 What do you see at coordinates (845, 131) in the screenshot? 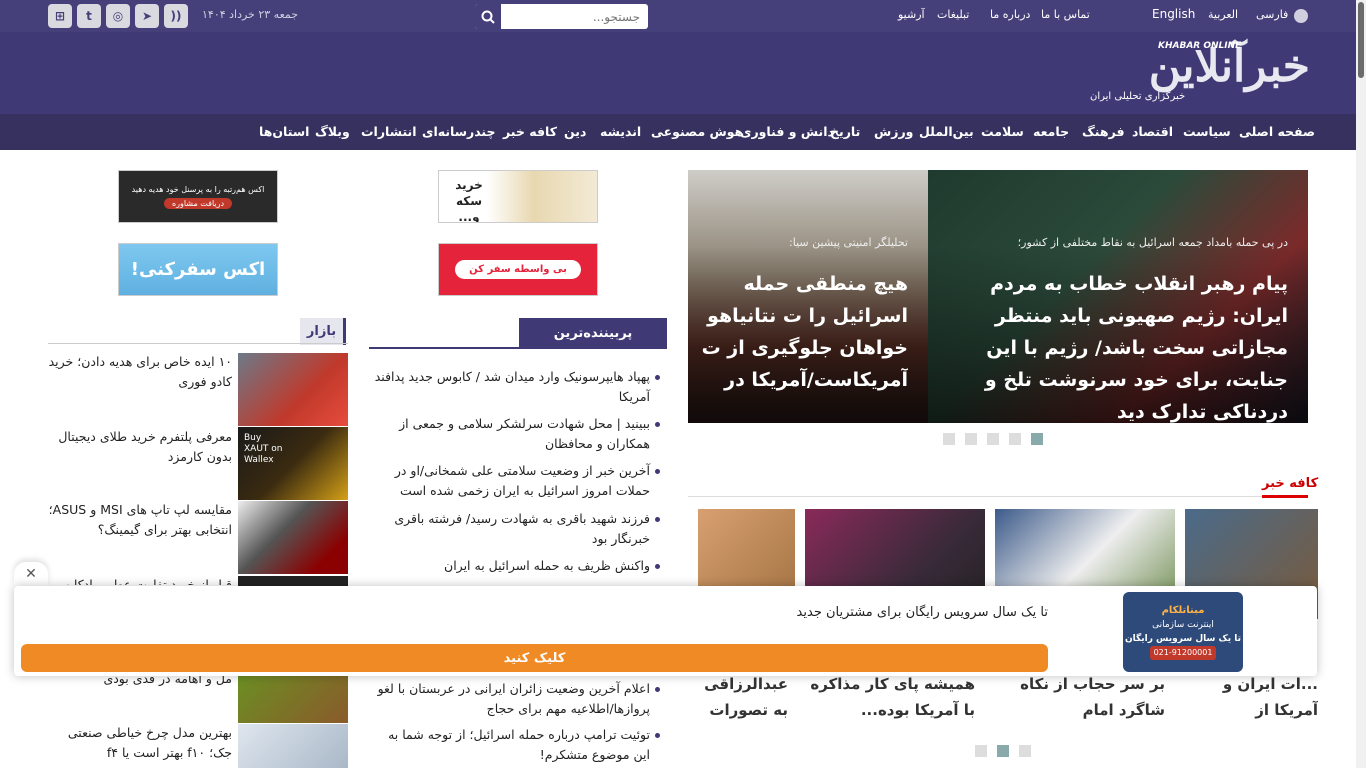
I see `nav-history: تاریخ` at bounding box center [845, 131].